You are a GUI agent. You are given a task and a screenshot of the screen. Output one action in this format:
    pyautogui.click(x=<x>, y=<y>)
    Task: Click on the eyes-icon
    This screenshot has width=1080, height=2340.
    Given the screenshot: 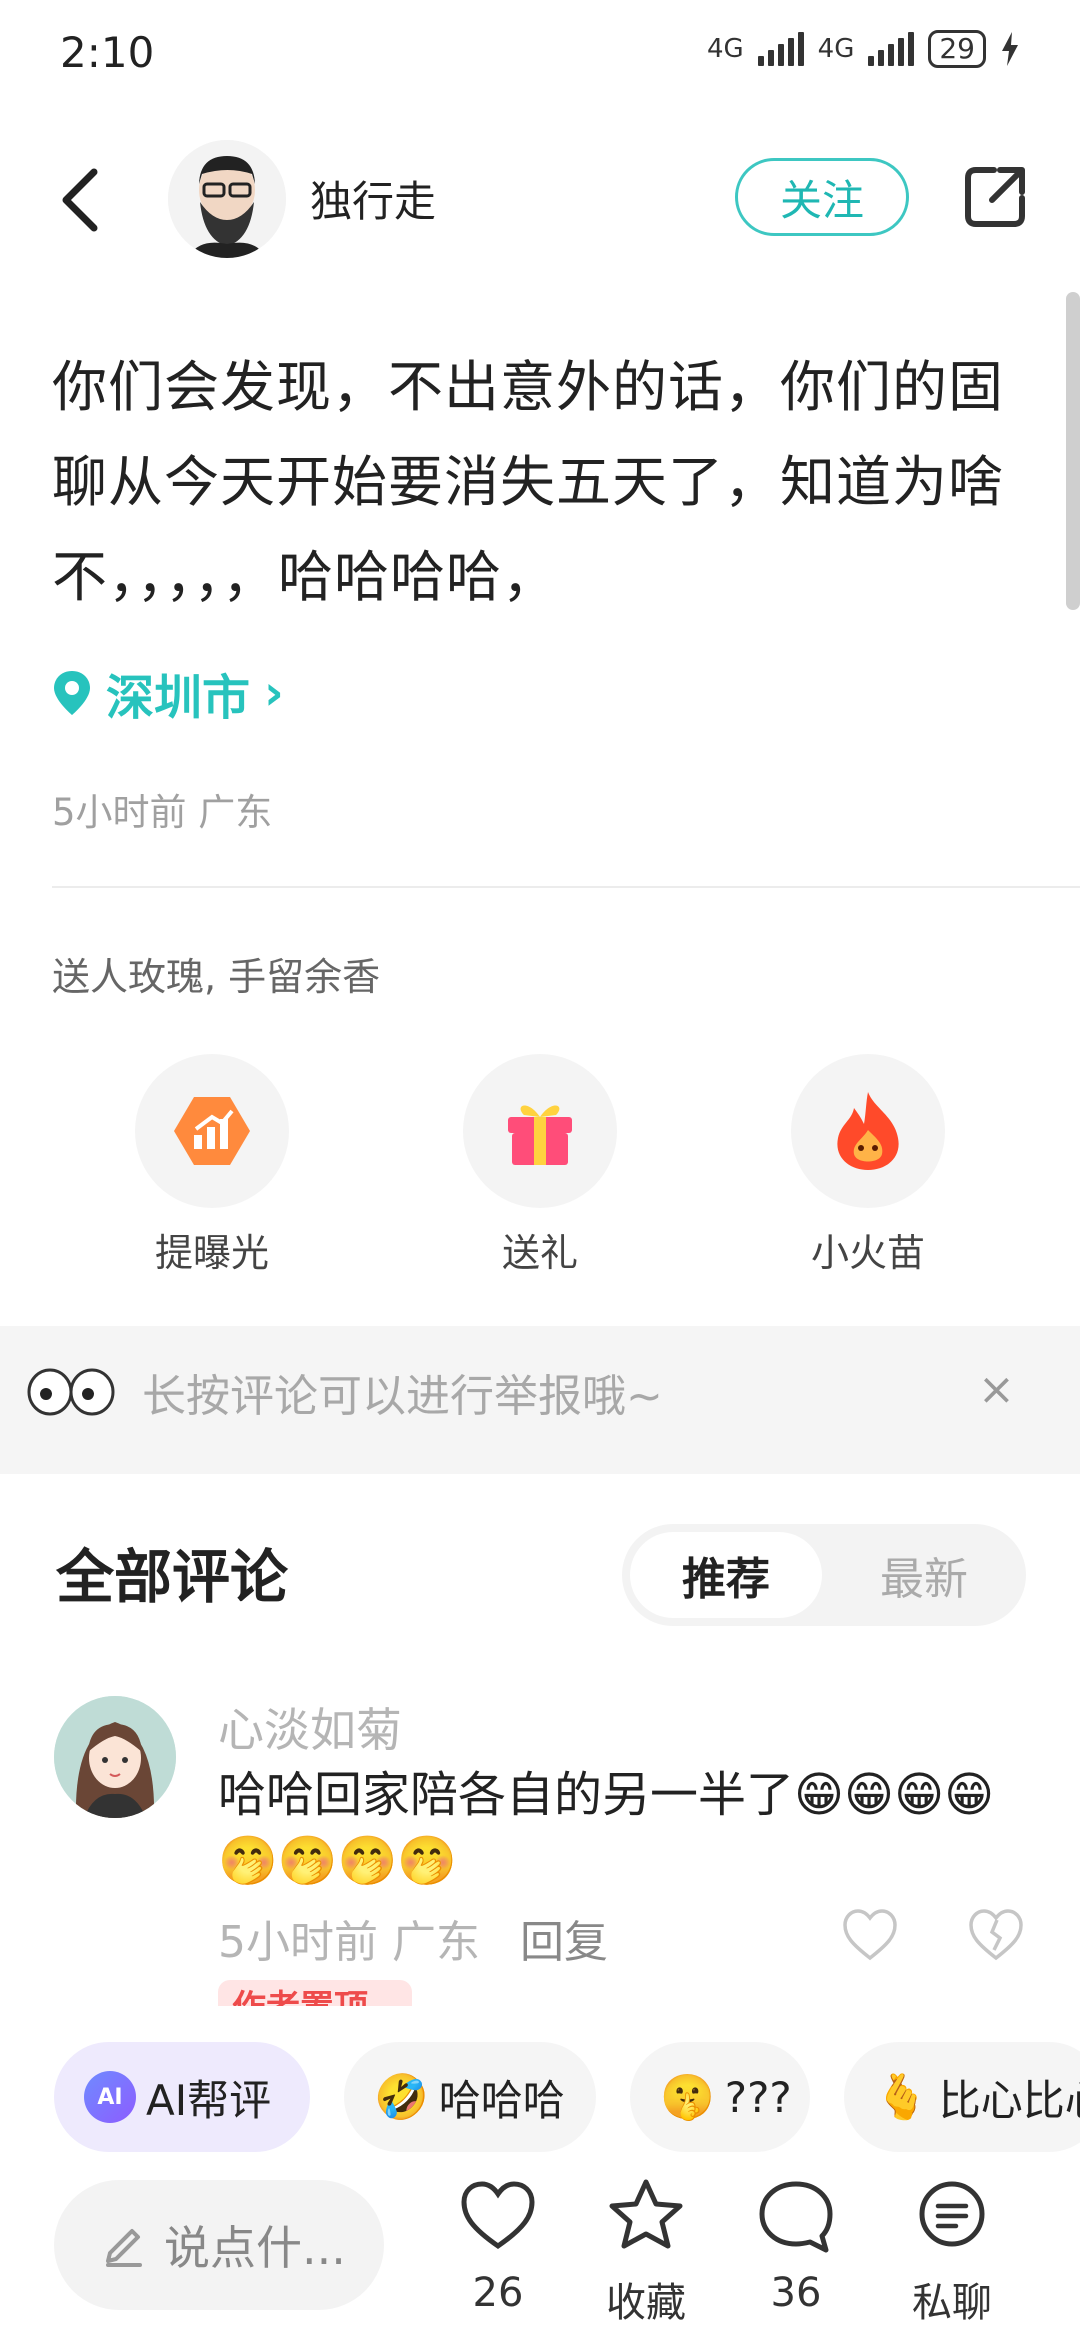 What is the action you would take?
    pyautogui.click(x=71, y=1392)
    